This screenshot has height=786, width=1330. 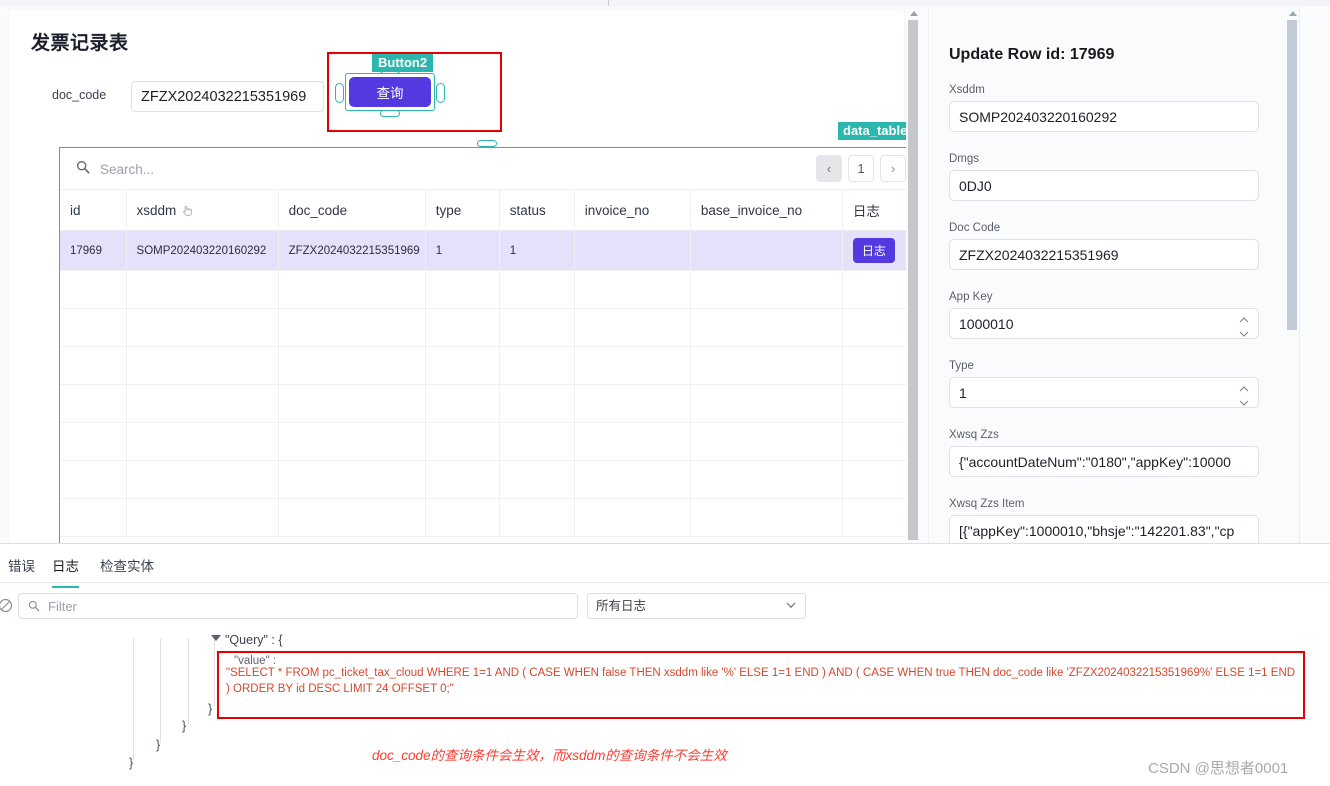 I want to click on filter-box, so click(x=298, y=606).